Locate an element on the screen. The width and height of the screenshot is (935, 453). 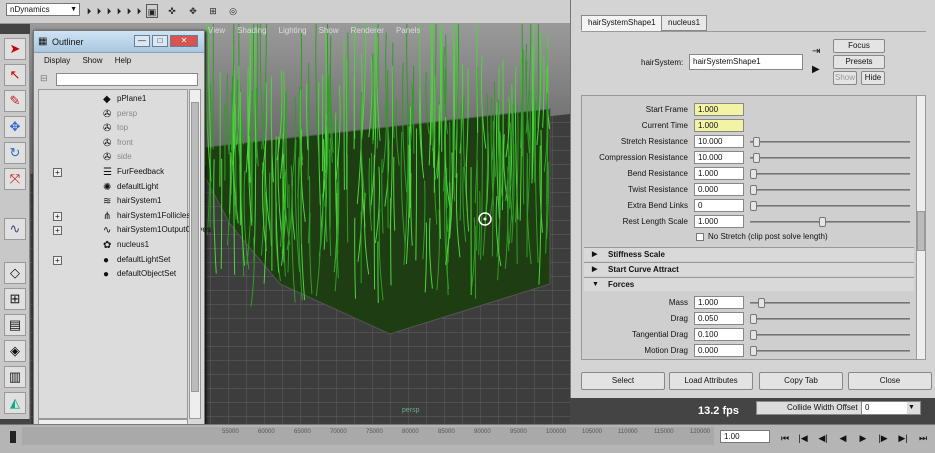
expand-arrow-icon: ▶ is located at coordinates (594, 270).